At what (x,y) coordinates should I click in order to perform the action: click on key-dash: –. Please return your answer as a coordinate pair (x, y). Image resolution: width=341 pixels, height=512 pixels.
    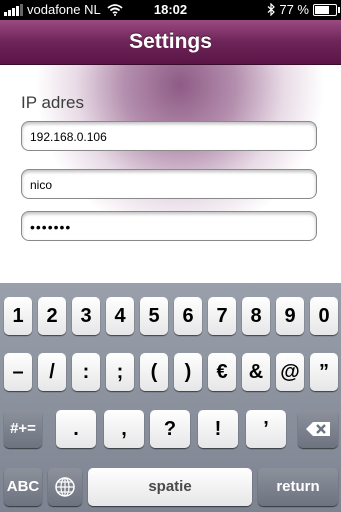
    Looking at the image, I should click on (18, 372).